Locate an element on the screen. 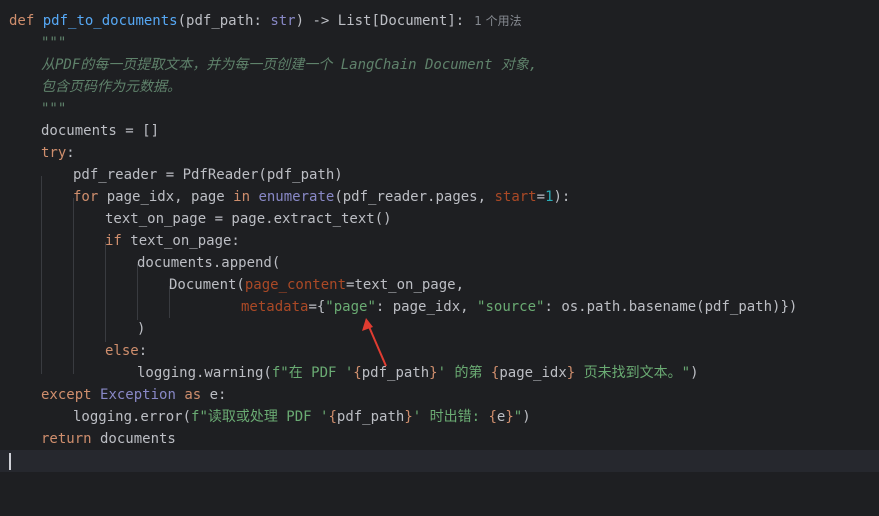  string-literal: f"在 PDF ' is located at coordinates (312, 373).